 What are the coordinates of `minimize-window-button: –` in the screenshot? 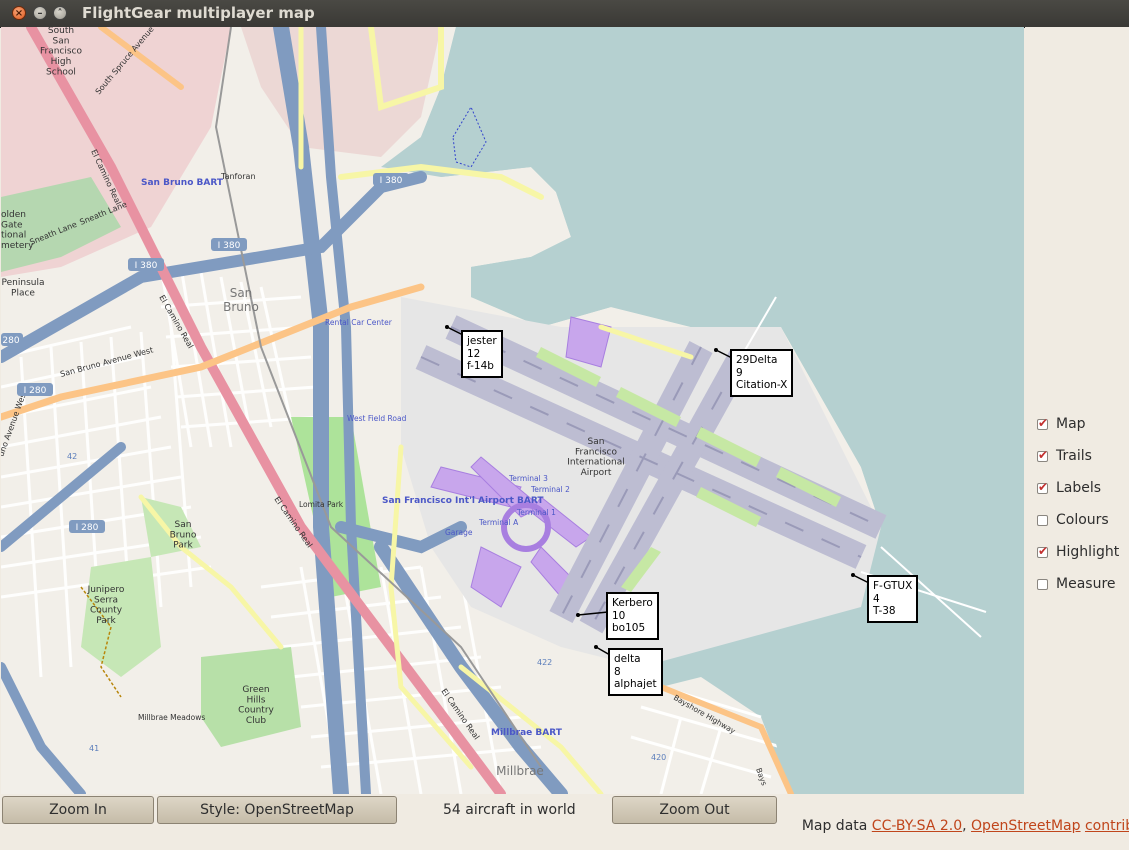 It's located at (40, 13).